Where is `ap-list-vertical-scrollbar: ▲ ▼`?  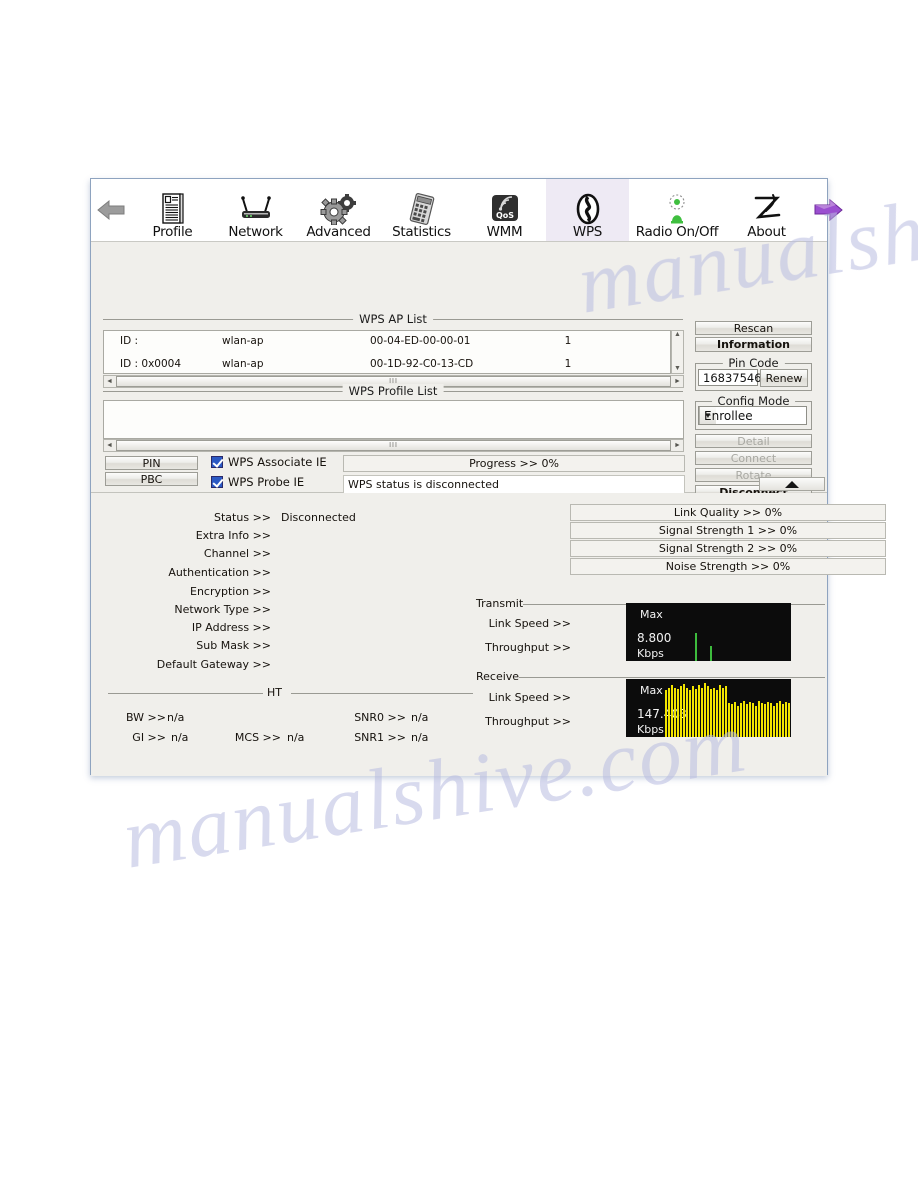
ap-list-vertical-scrollbar: ▲ ▼ is located at coordinates (677, 352).